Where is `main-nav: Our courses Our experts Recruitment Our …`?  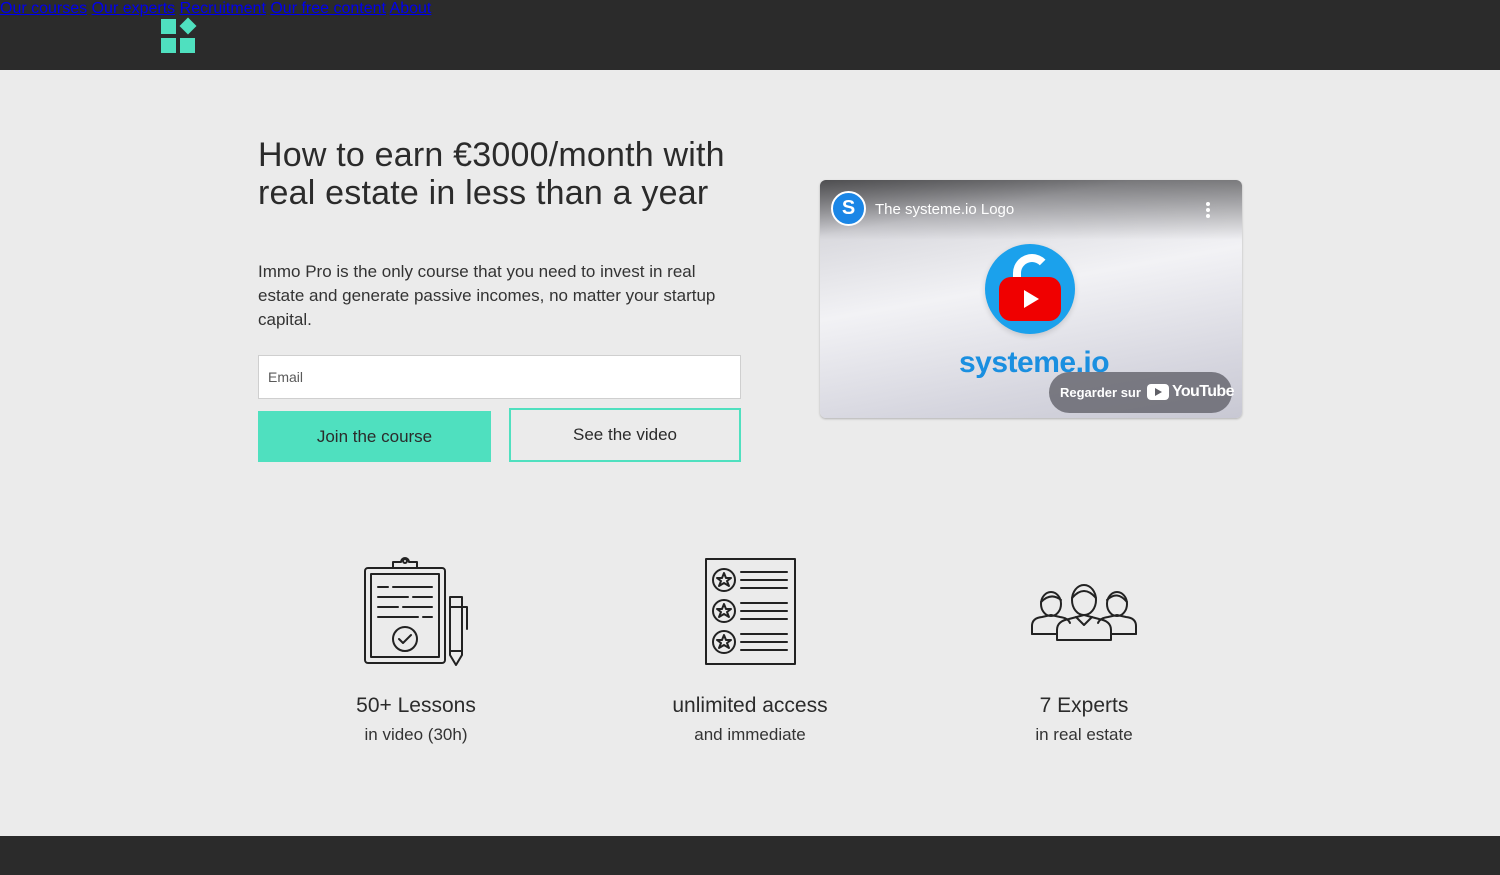
main-nav: Our courses Our experts Recruitment Our … is located at coordinates (750, 9).